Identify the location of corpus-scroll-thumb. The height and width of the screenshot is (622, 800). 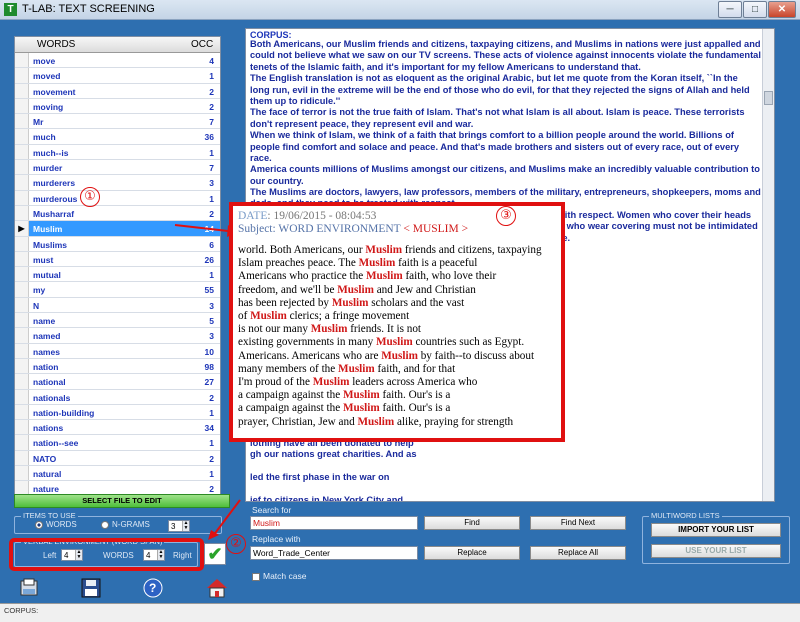
(768, 98).